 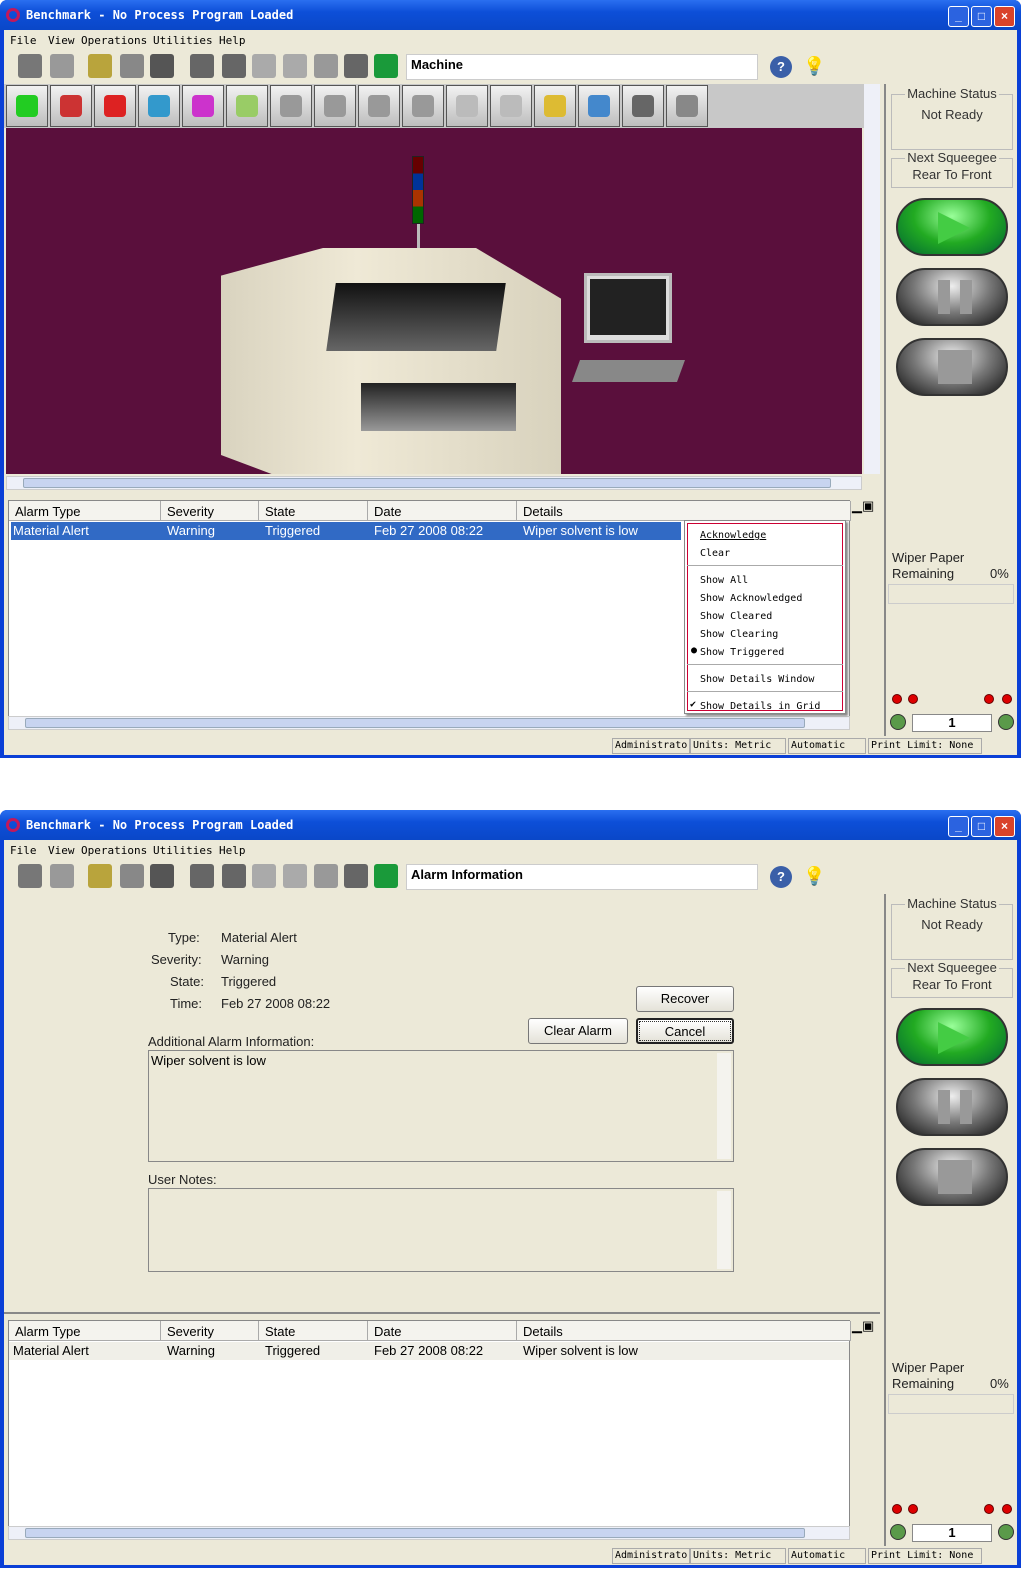 What do you see at coordinates (467, 106) in the screenshot?
I see `board-icon` at bounding box center [467, 106].